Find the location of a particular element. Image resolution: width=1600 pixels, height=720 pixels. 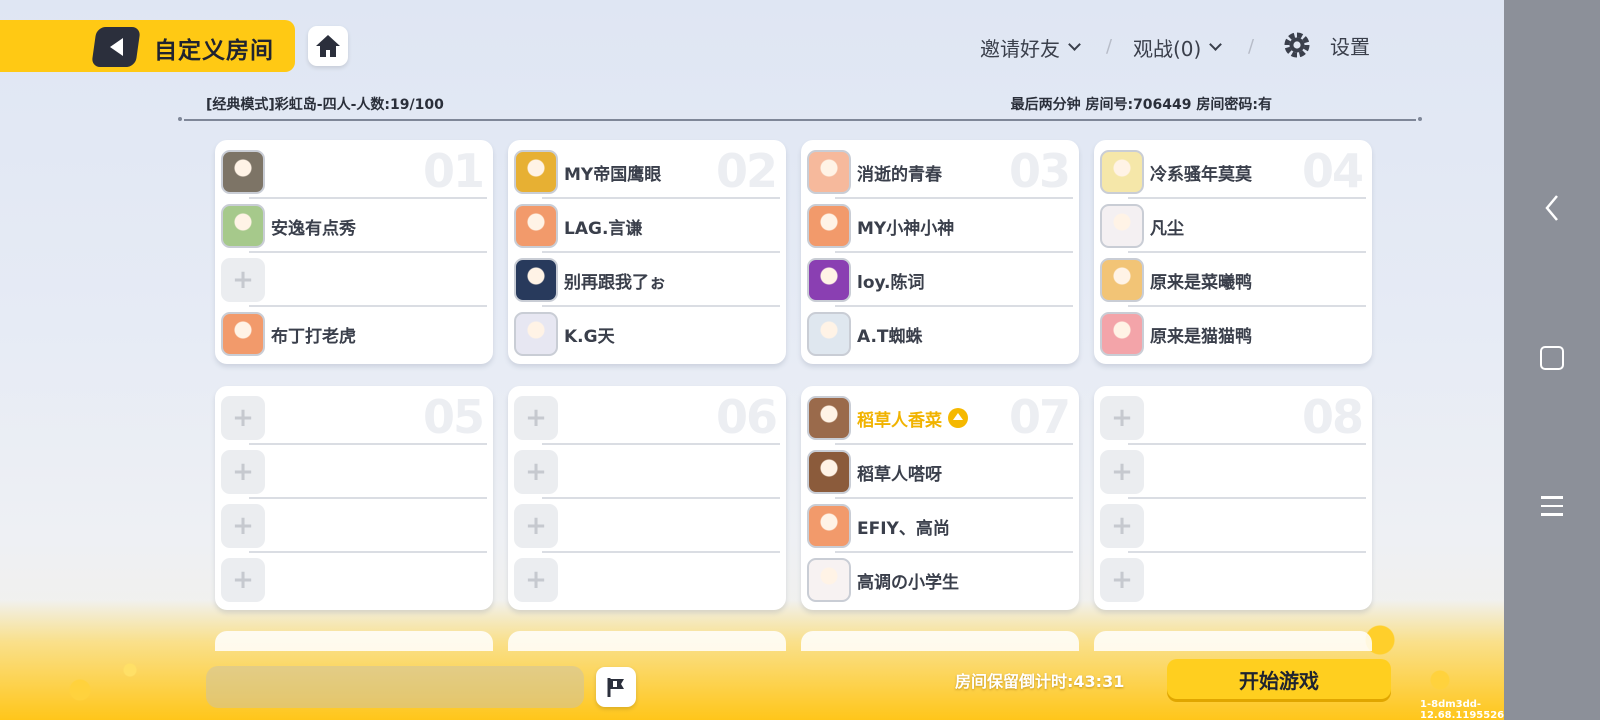

back-button is located at coordinates (116, 47).